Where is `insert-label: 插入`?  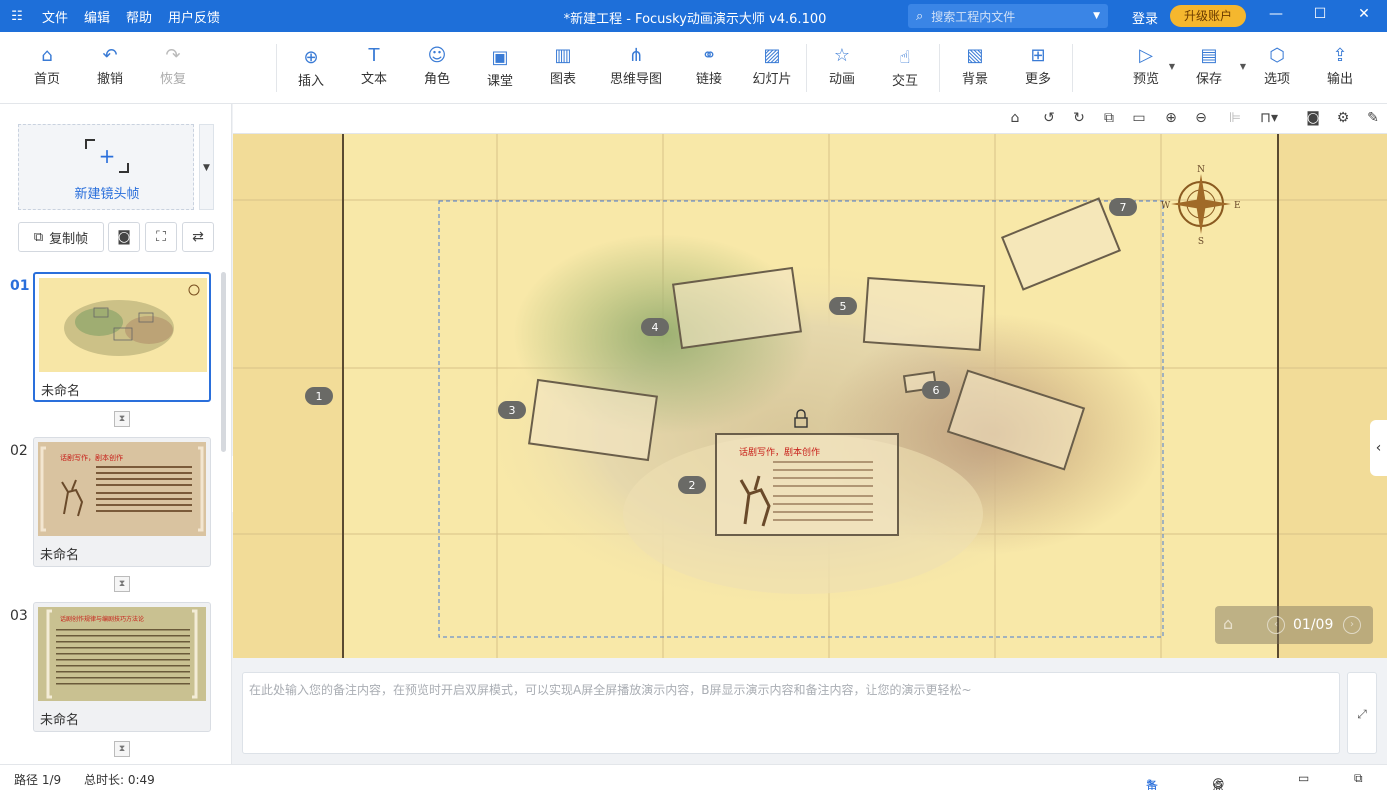 insert-label: 插入 is located at coordinates (310, 81).